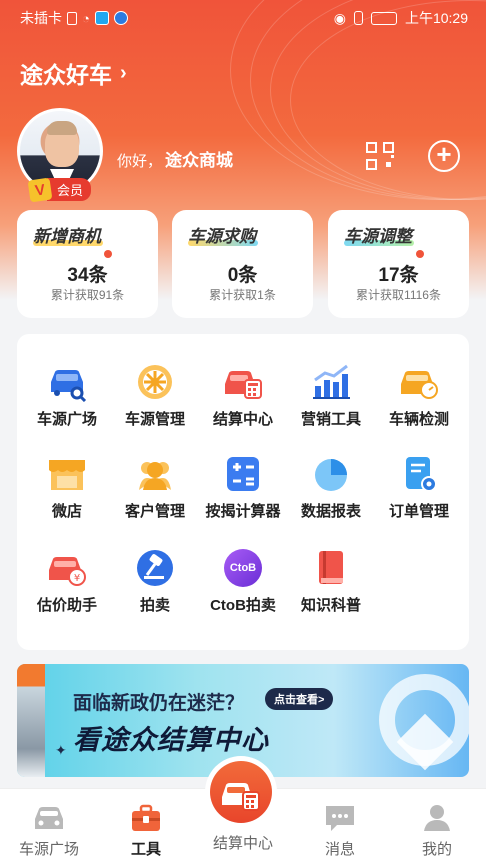 This screenshot has height=864, width=486. I want to click on stat-title: 车源调整, so click(379, 236).